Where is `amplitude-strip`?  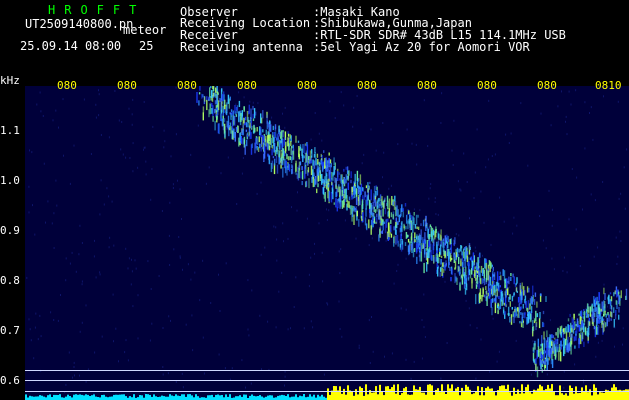
amplitude-strip is located at coordinates (327, 392).